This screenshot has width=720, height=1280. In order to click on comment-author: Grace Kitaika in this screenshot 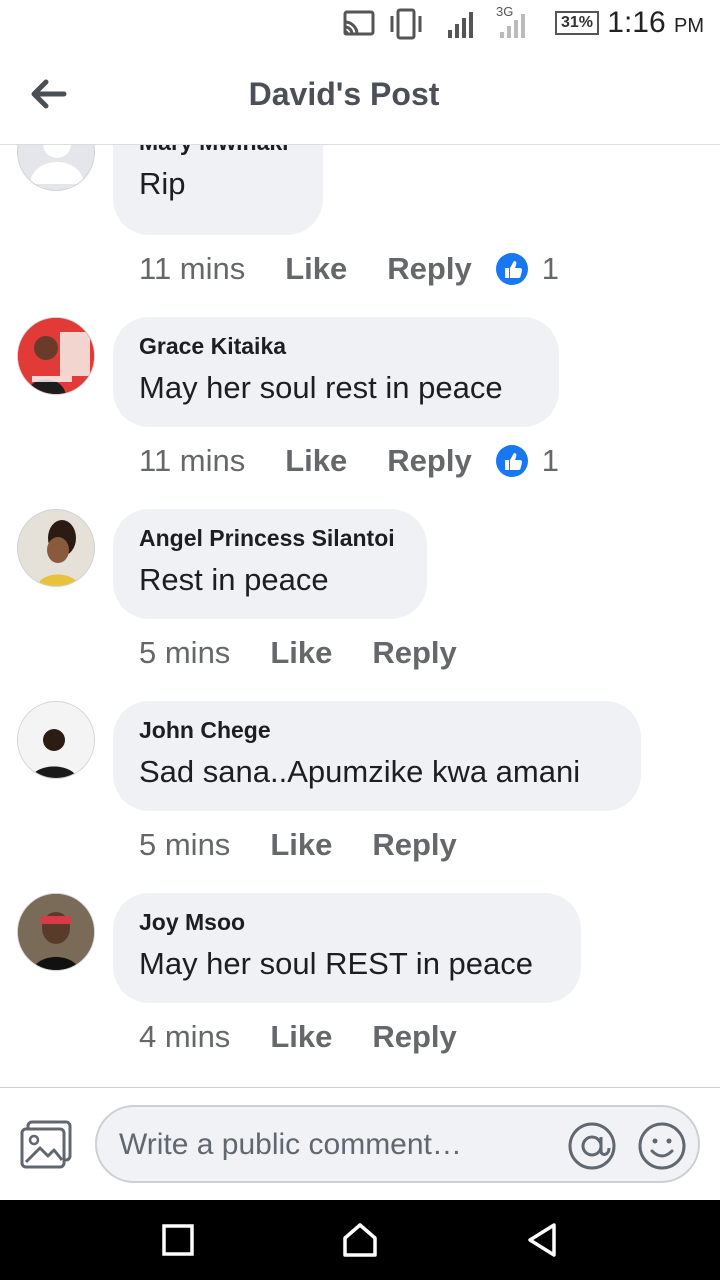, I will do `click(336, 346)`.